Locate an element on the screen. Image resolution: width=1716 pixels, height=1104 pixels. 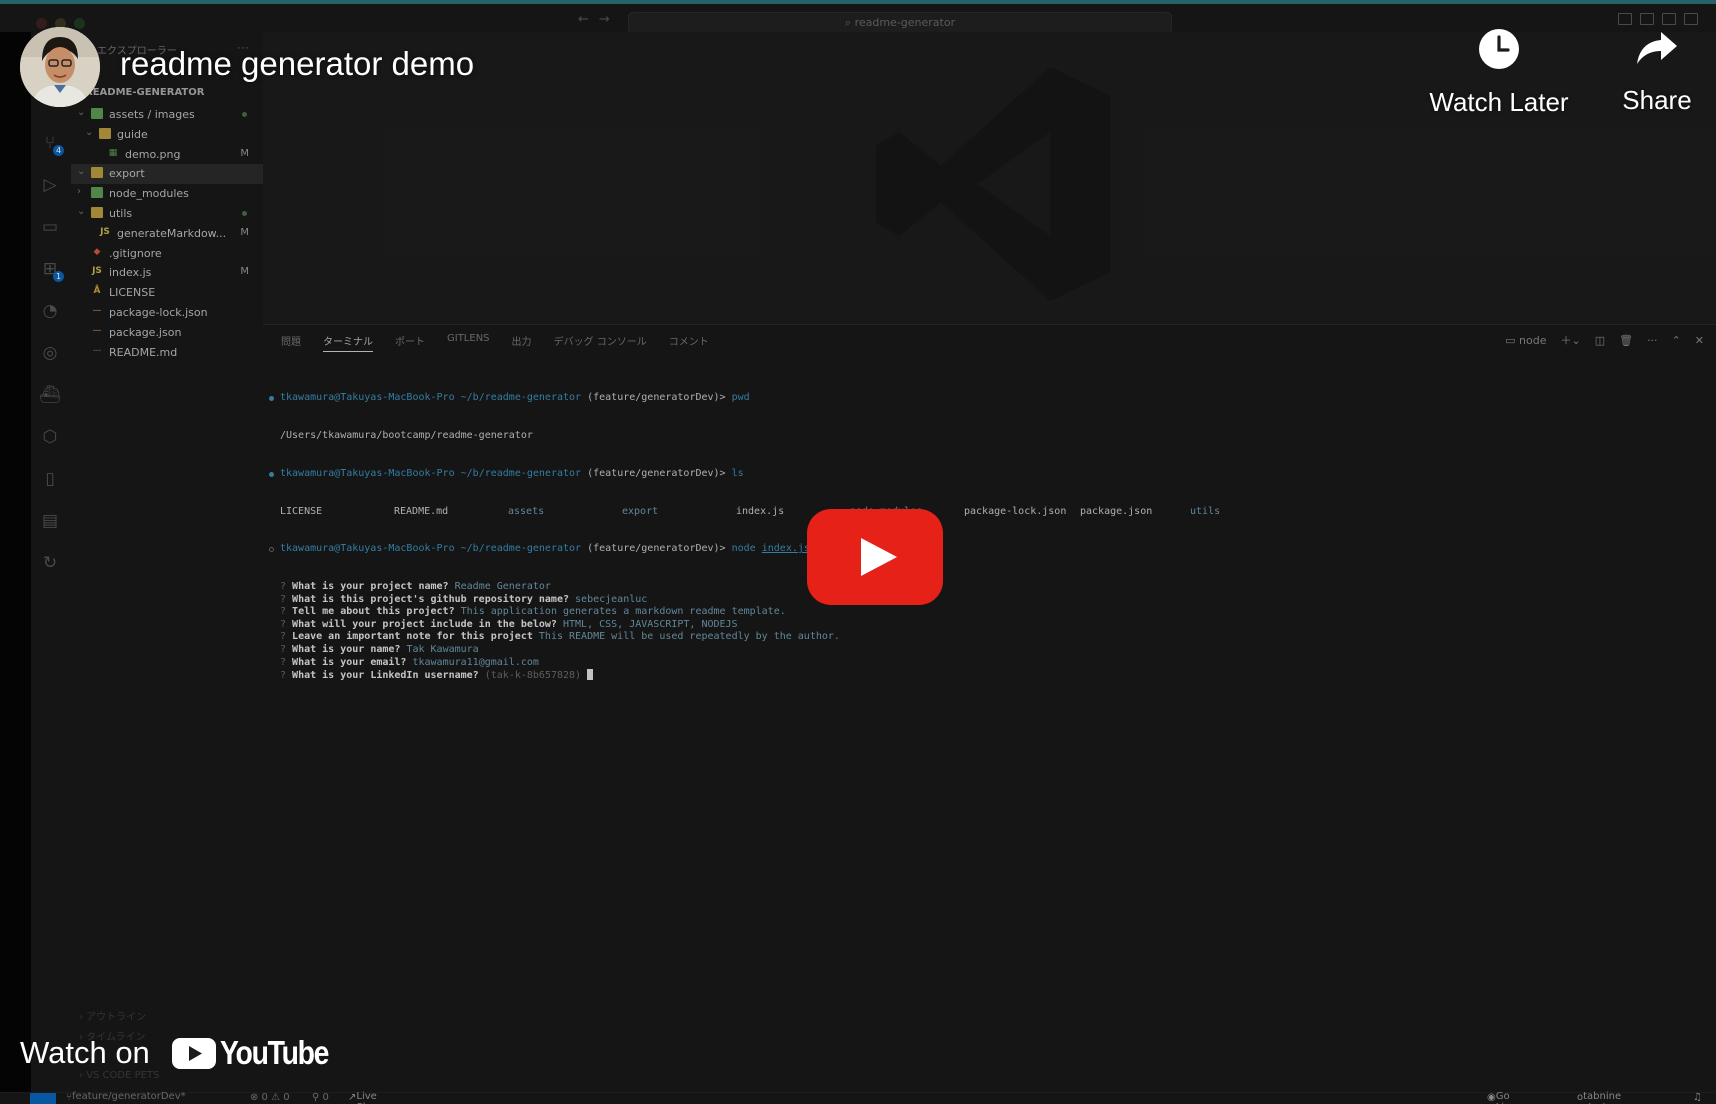
watch-on-label: Watch on is located at coordinates (85, 1052).